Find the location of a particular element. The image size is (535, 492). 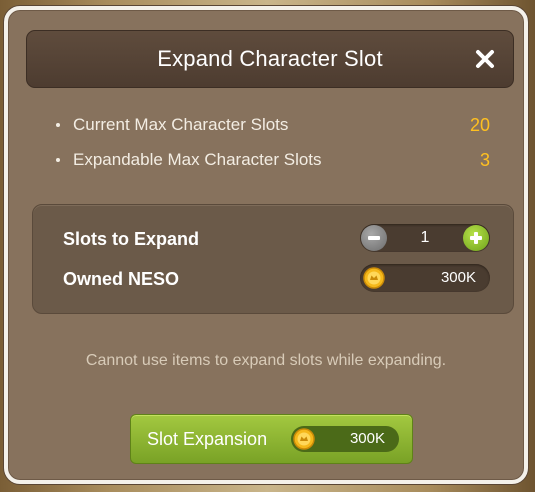

quantity-stepper: 1 is located at coordinates (425, 238).